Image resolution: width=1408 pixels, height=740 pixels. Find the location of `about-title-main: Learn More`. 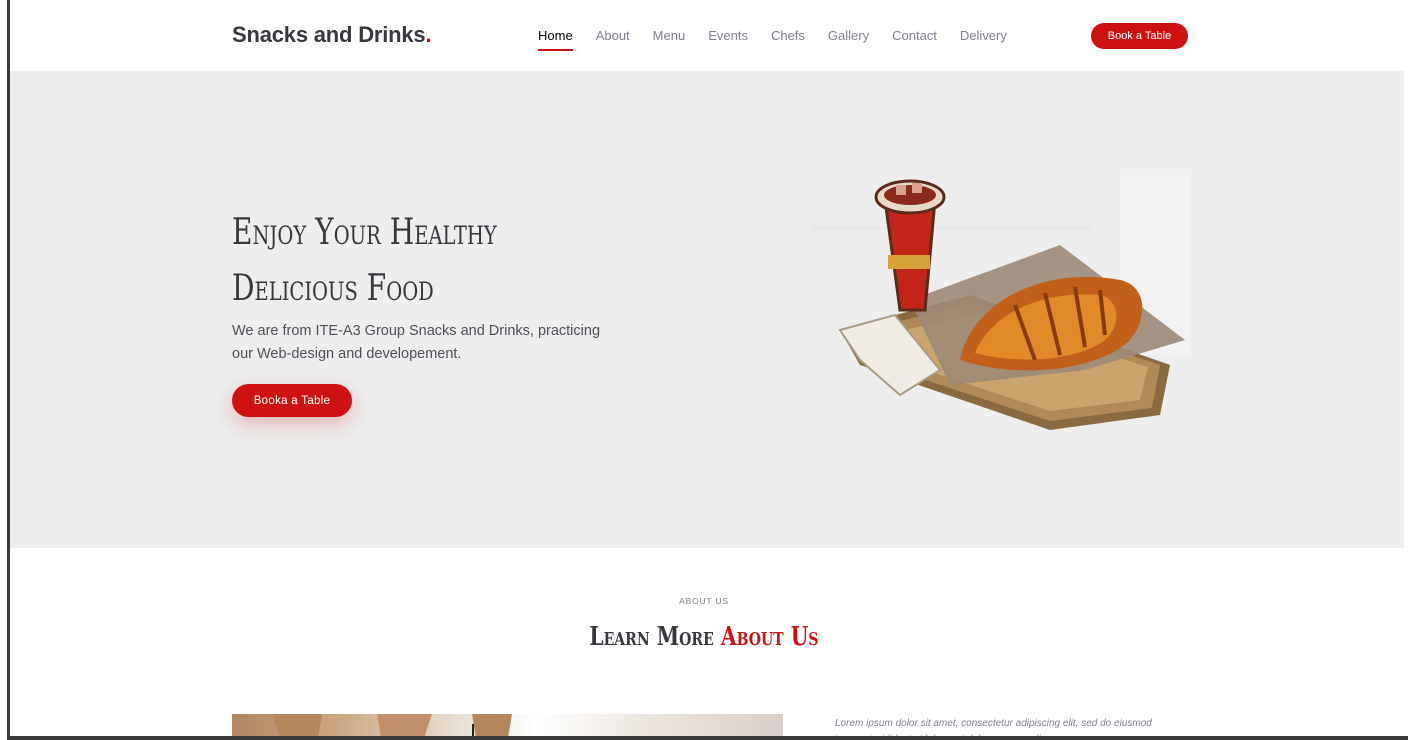

about-title-main: Learn More is located at coordinates (655, 637).